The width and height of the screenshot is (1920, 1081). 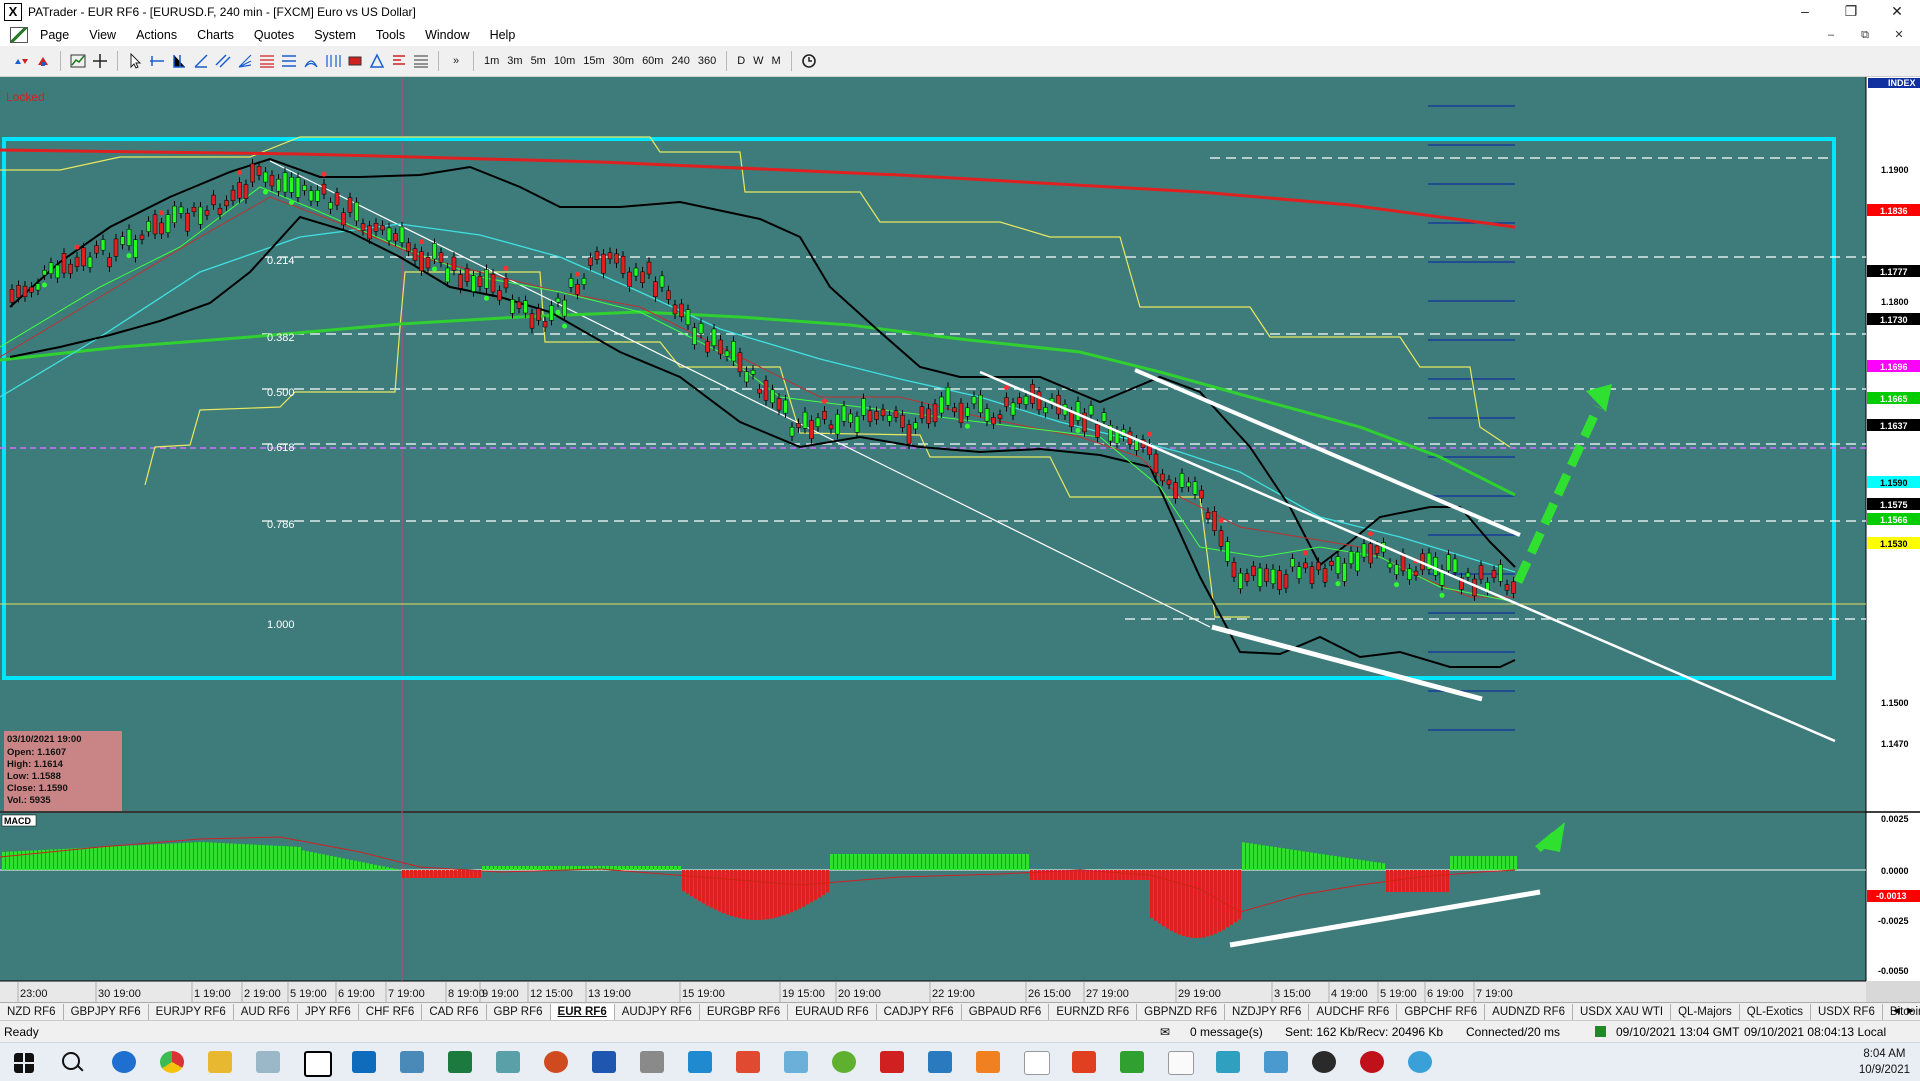 What do you see at coordinates (390, 35) in the screenshot?
I see `menu-tools: Tools` at bounding box center [390, 35].